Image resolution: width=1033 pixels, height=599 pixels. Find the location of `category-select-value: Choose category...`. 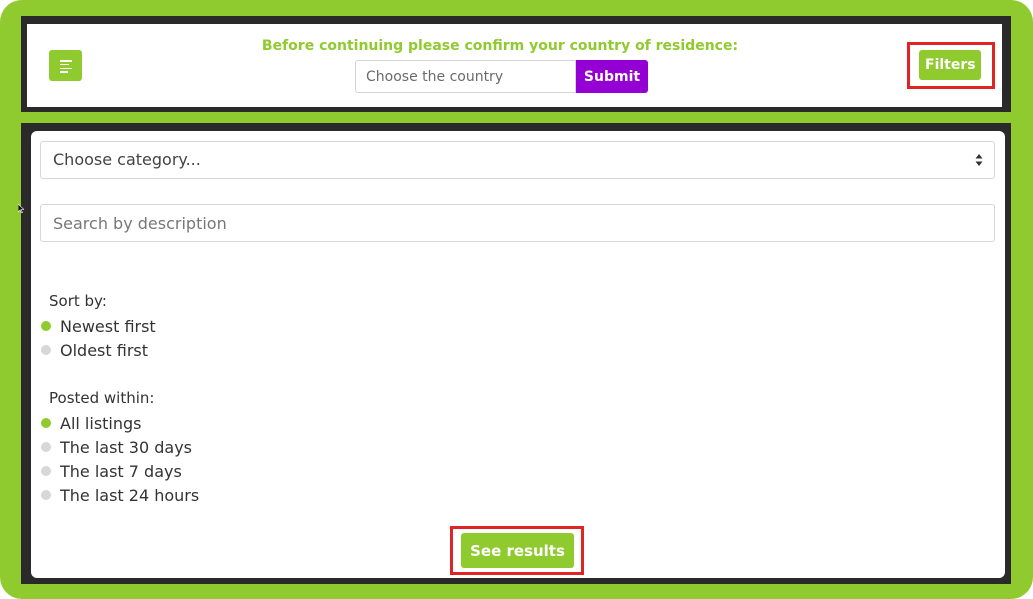

category-select-value: Choose category... is located at coordinates (127, 159).